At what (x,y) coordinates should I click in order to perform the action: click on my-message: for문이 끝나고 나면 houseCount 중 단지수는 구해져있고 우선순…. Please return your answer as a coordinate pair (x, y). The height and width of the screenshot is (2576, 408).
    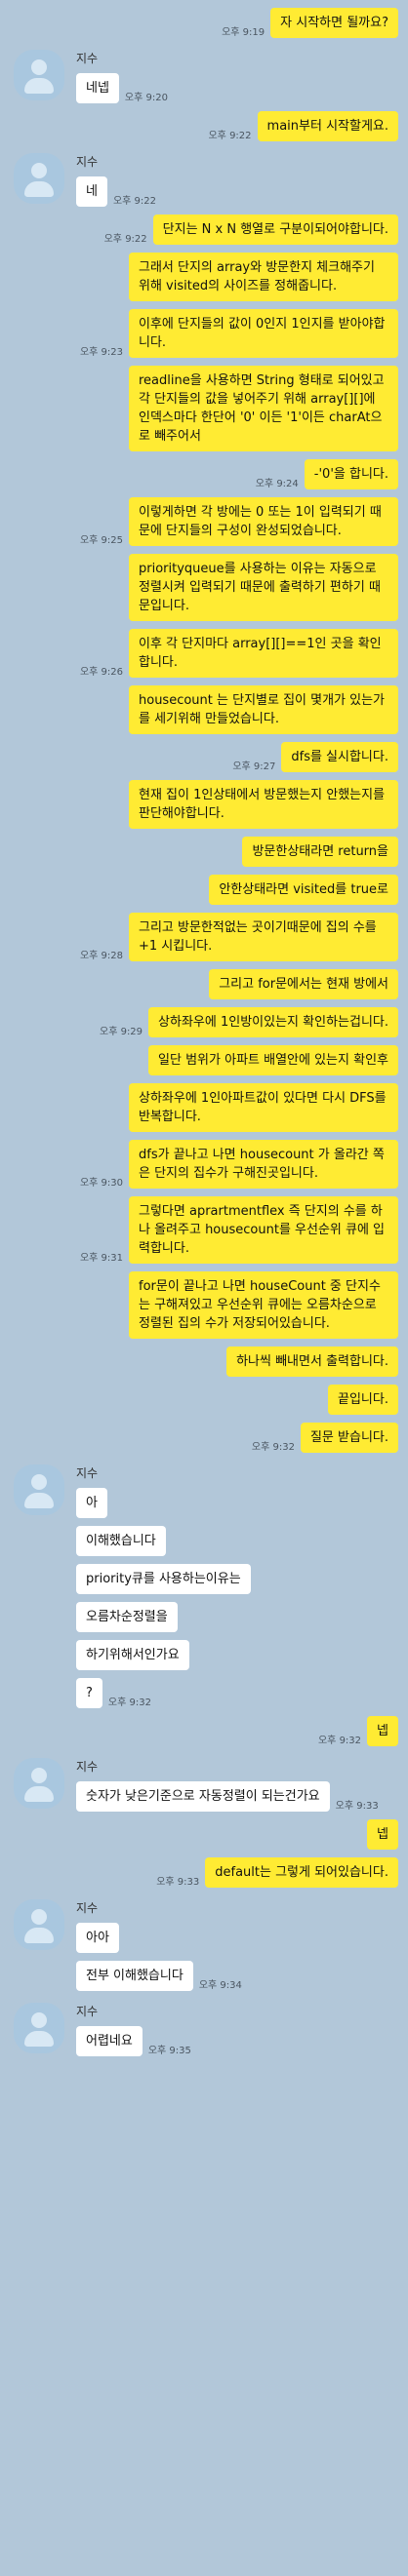
    Looking at the image, I should click on (204, 1305).